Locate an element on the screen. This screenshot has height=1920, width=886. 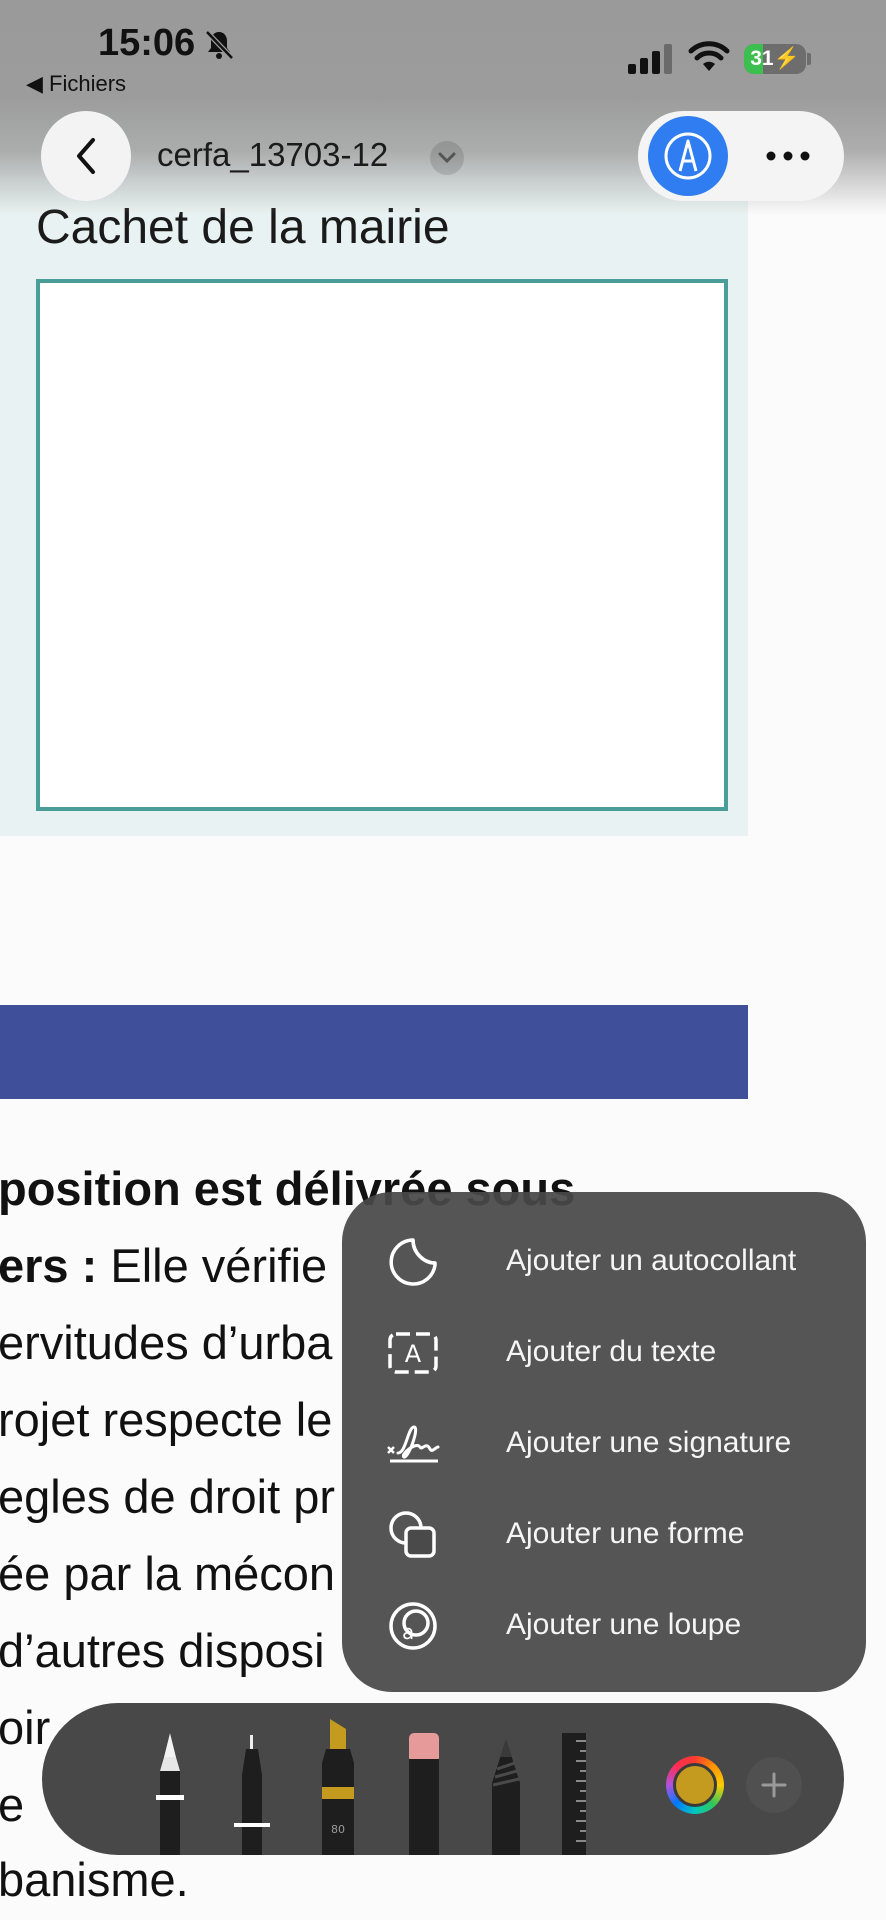
title-menu-button is located at coordinates (447, 158).